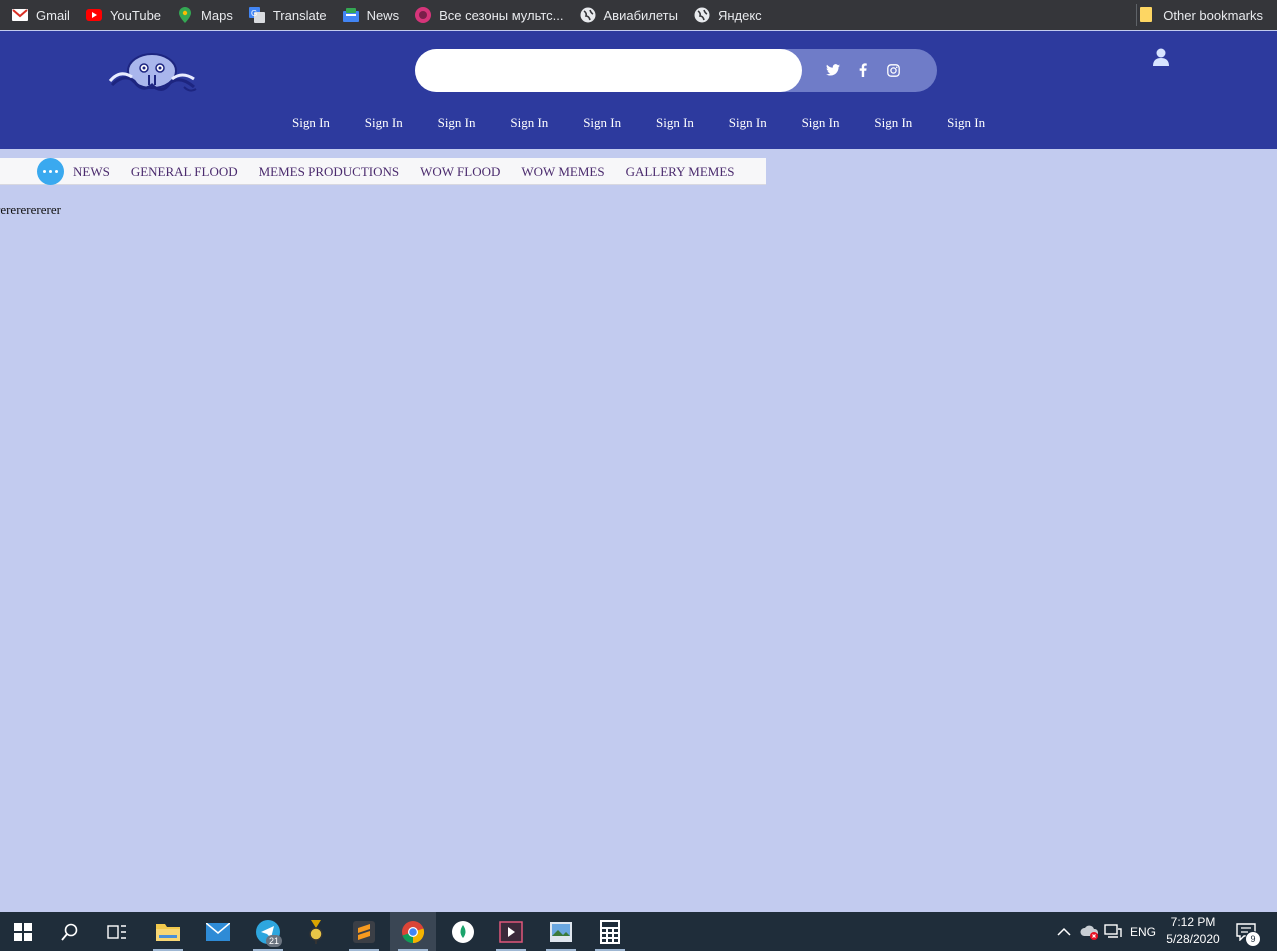 This screenshot has width=1277, height=951. Describe the element at coordinates (91, 172) in the screenshot. I see `category-news: NEWS` at that location.